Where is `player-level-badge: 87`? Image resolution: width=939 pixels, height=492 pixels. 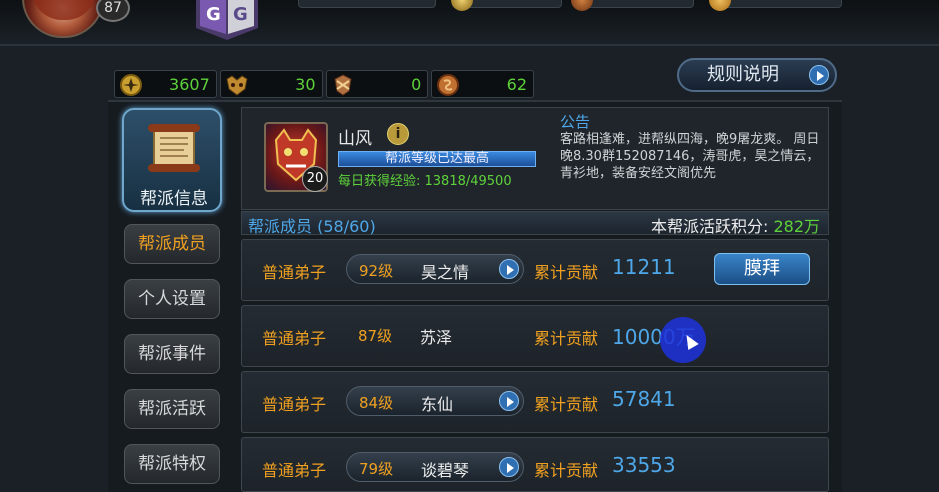
player-level-badge: 87 is located at coordinates (113, 11).